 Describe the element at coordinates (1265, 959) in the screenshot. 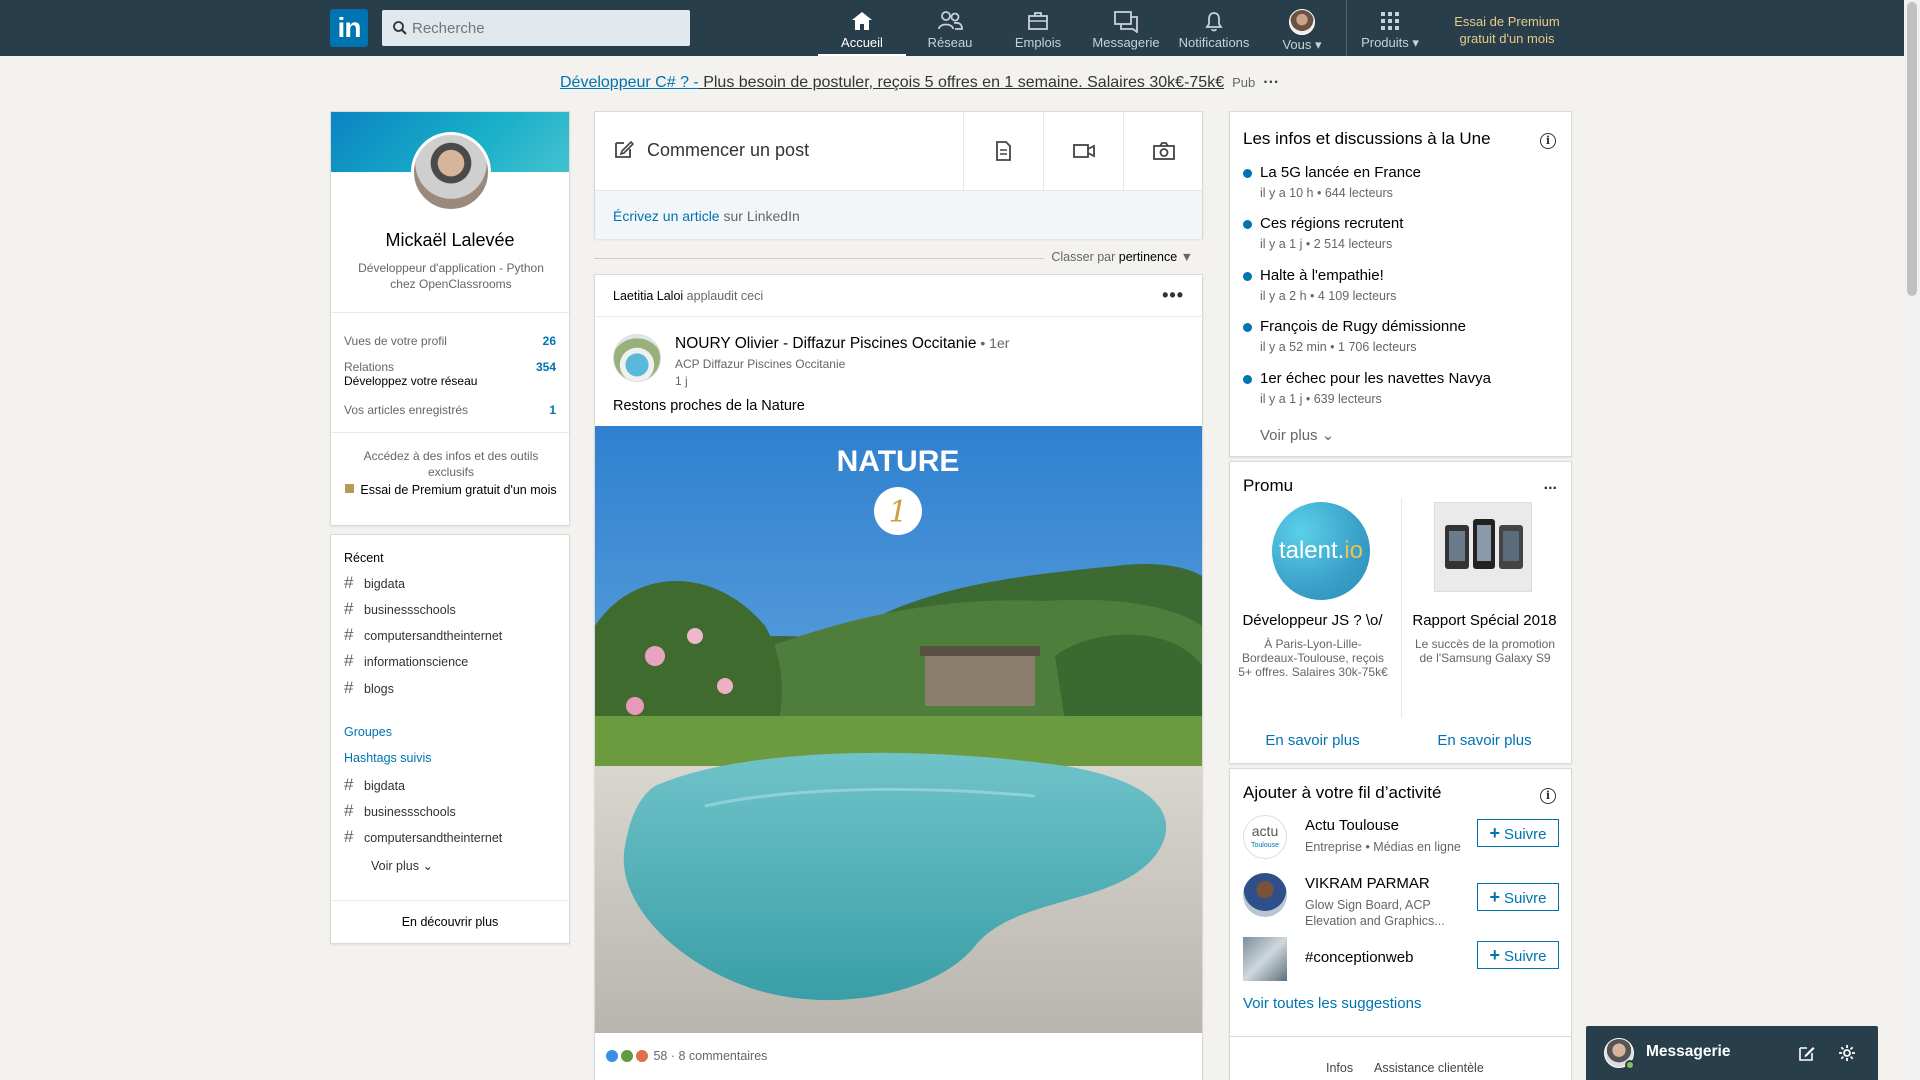

I see `conceptionweb-image` at that location.